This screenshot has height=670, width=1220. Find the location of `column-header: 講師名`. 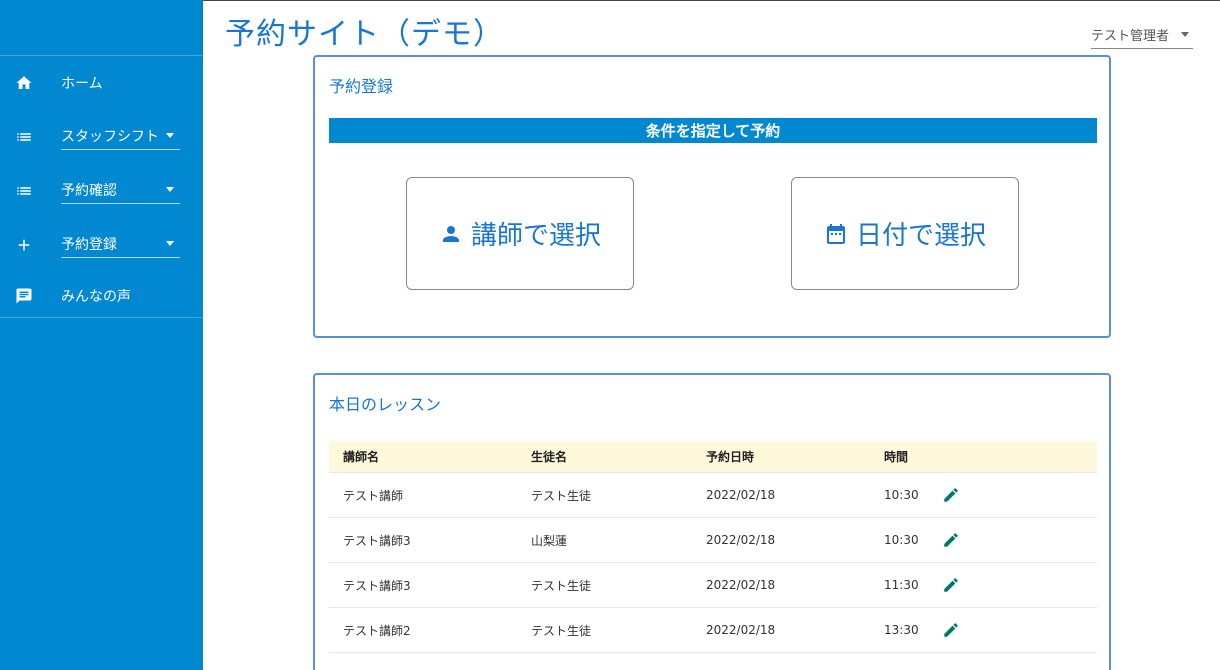

column-header: 講師名 is located at coordinates (361, 457).